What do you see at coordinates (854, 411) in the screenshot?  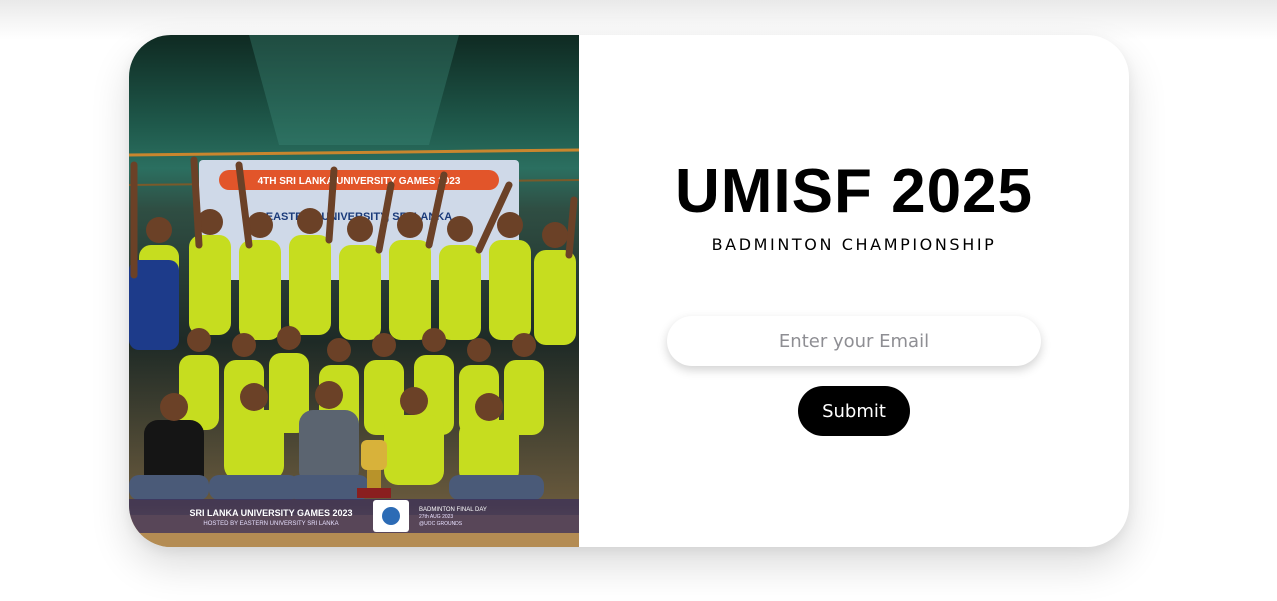 I see `submit-button: Submit` at bounding box center [854, 411].